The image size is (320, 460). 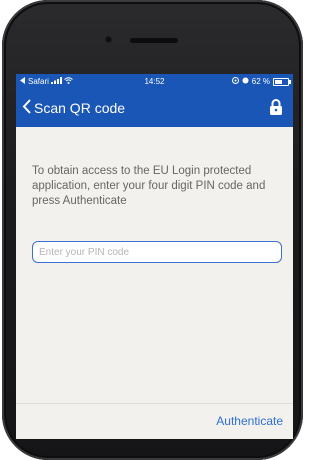 I want to click on back-label: Scan QR code, so click(x=80, y=108).